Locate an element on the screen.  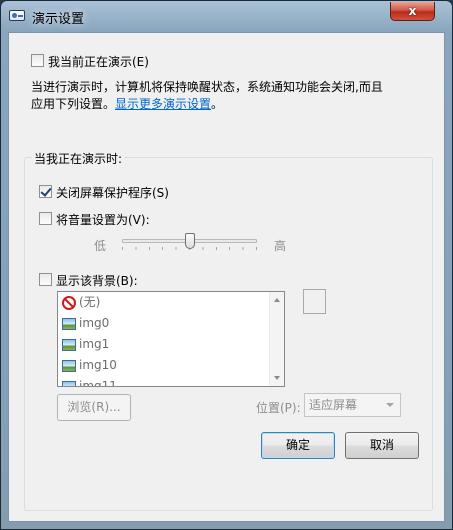
presenting-checkbox is located at coordinates (37, 60).